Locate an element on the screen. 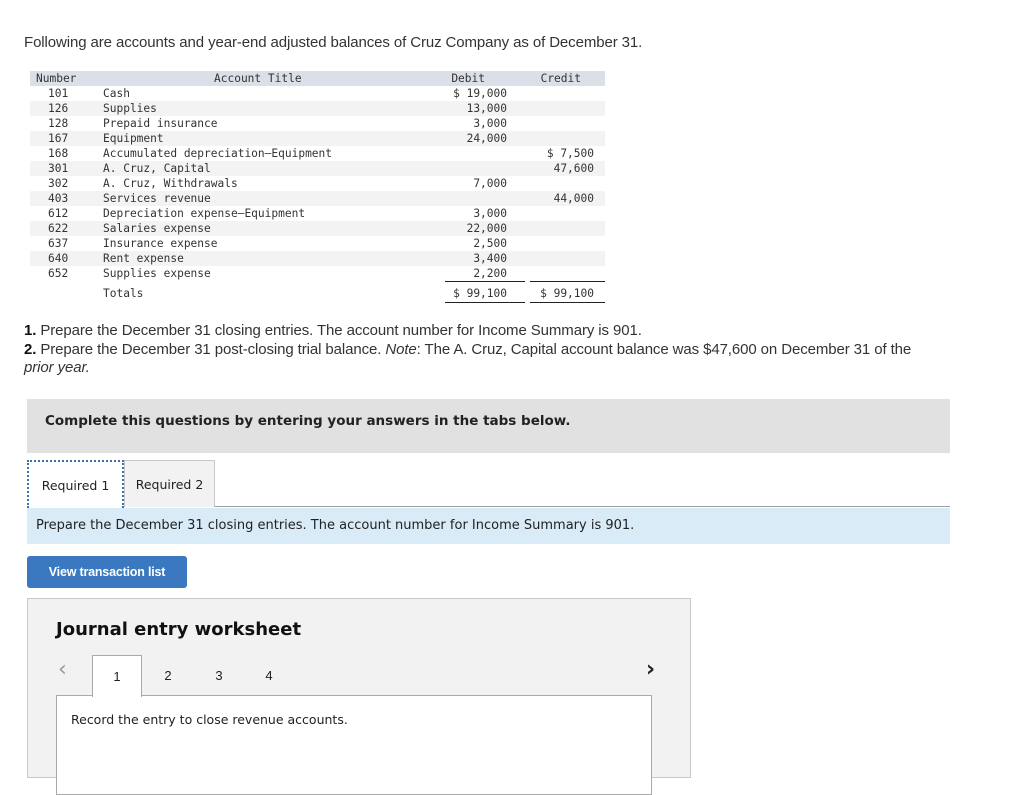 The width and height of the screenshot is (1012, 795). table-row: 637 Insurance expense 2,500 is located at coordinates (317, 243).